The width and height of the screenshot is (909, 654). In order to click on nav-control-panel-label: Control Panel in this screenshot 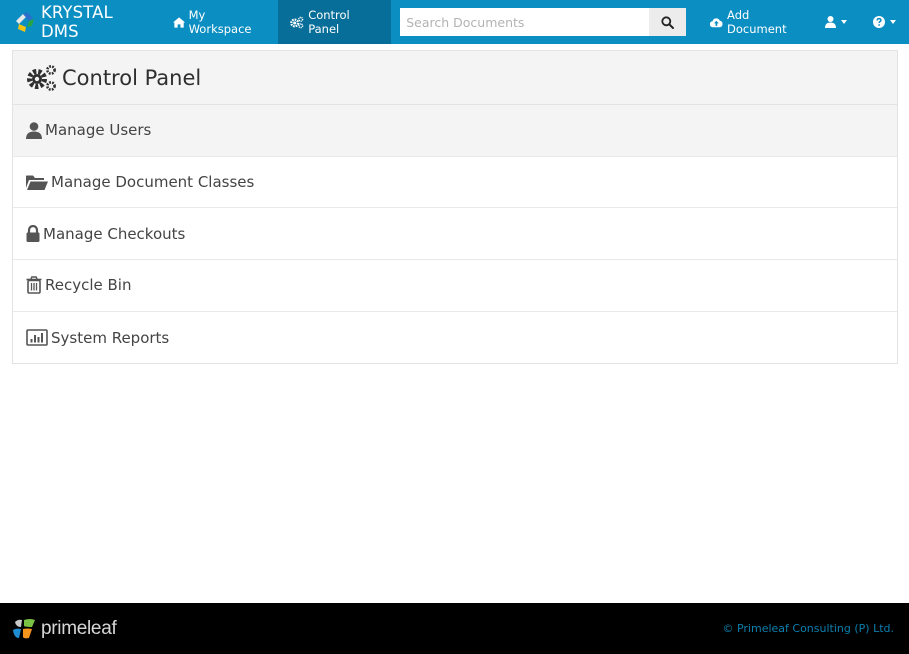, I will do `click(329, 22)`.